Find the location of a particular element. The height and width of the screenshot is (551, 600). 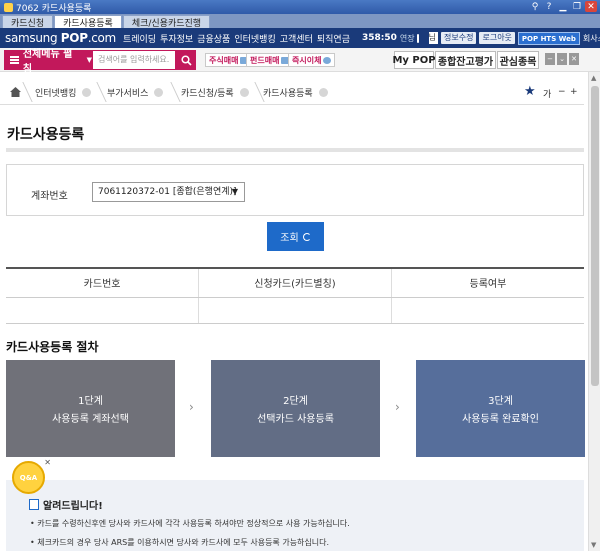

step-3-desc: 사용등록 완료확인 is located at coordinates (500, 419).